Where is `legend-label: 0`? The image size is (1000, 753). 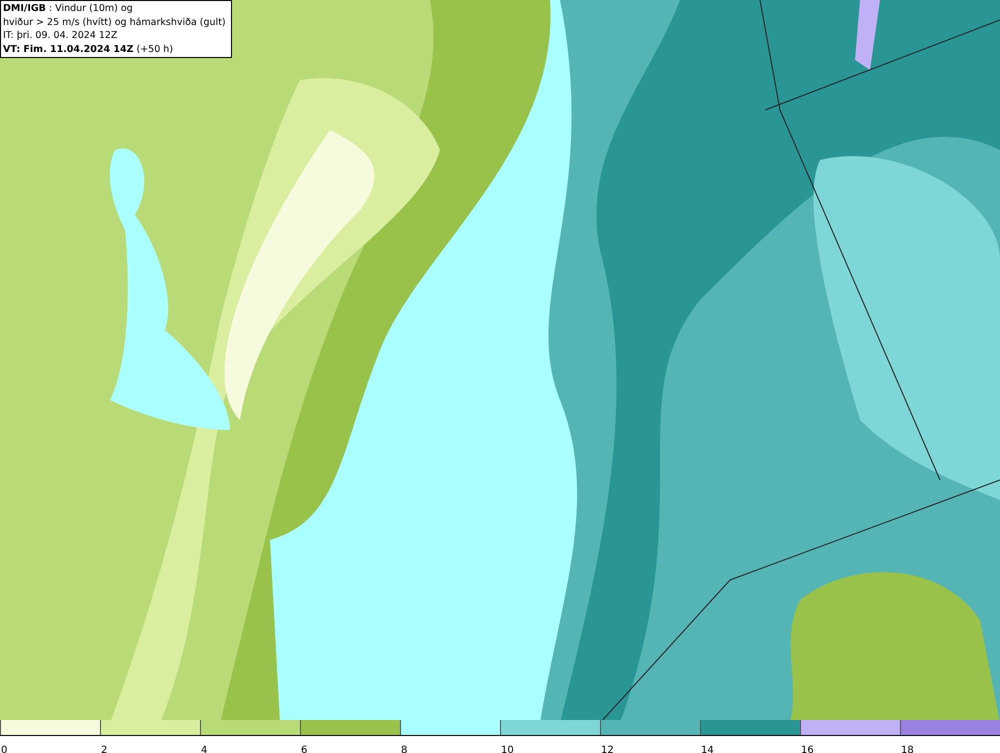
legend-label: 0 is located at coordinates (4, 748).